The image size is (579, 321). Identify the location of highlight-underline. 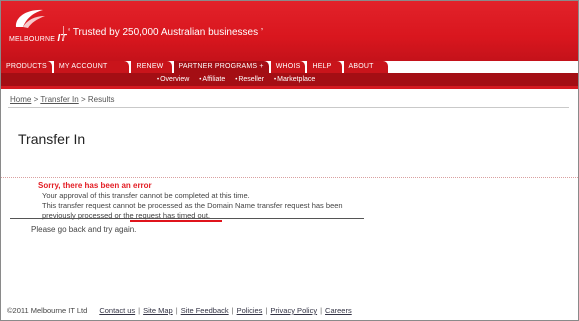
(176, 221).